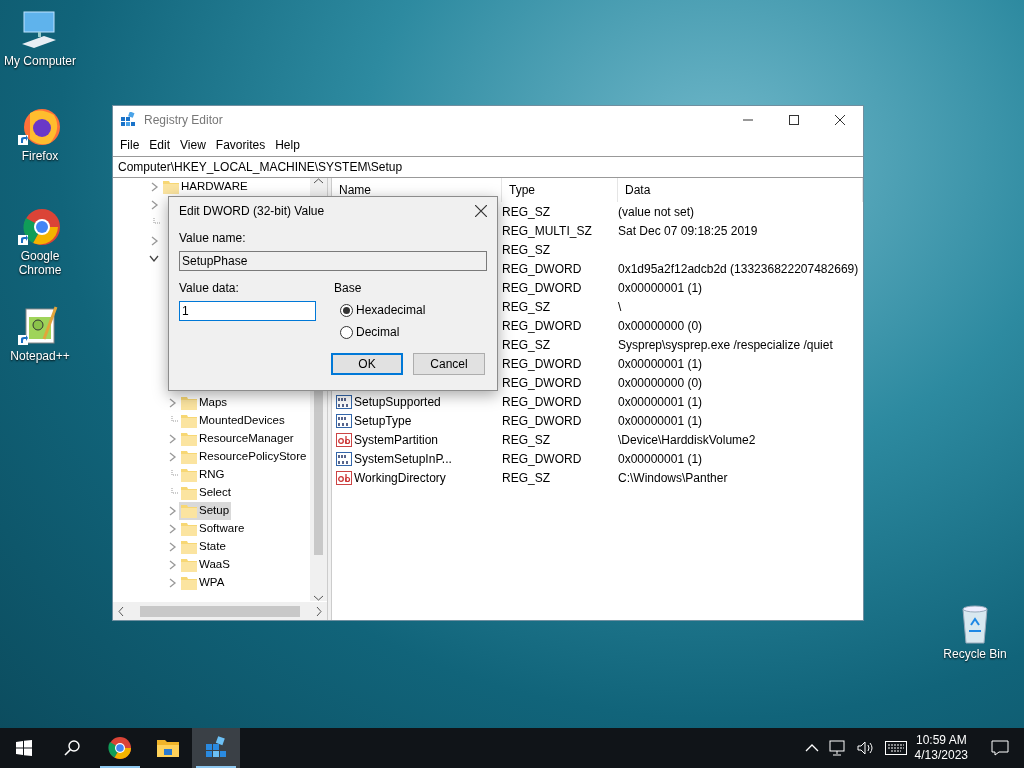 The width and height of the screenshot is (1024, 768). I want to click on date-text: 4/13/2023, so click(941, 755).